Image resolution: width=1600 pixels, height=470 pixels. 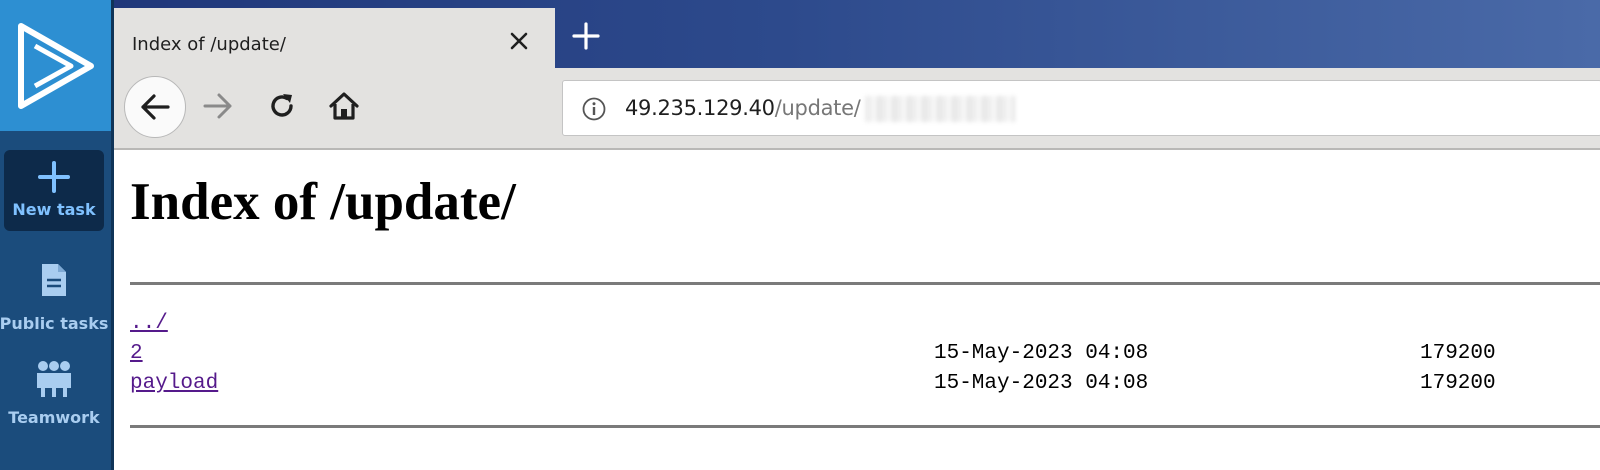 I want to click on home-button, so click(x=344, y=106).